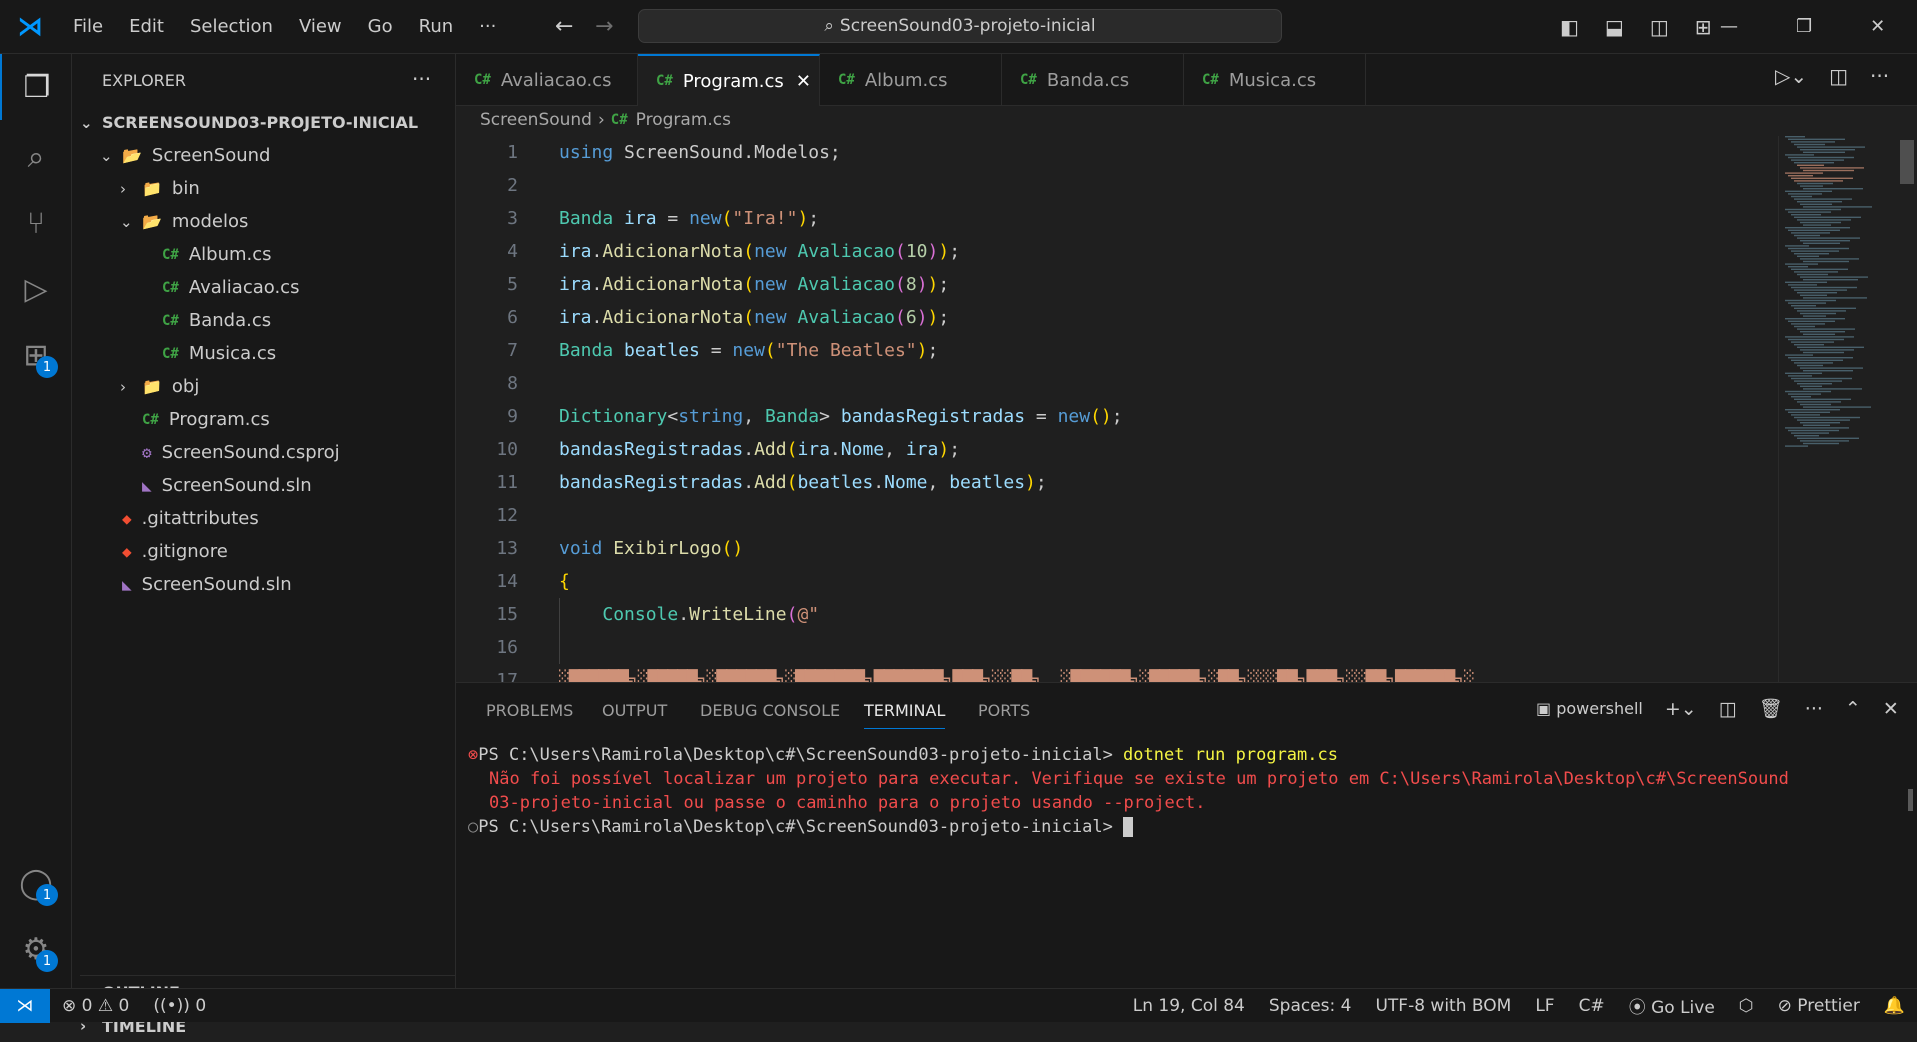 This screenshot has width=1917, height=1042. Describe the element at coordinates (1640, 1008) in the screenshot. I see `broadcast-icon: ⦿` at that location.